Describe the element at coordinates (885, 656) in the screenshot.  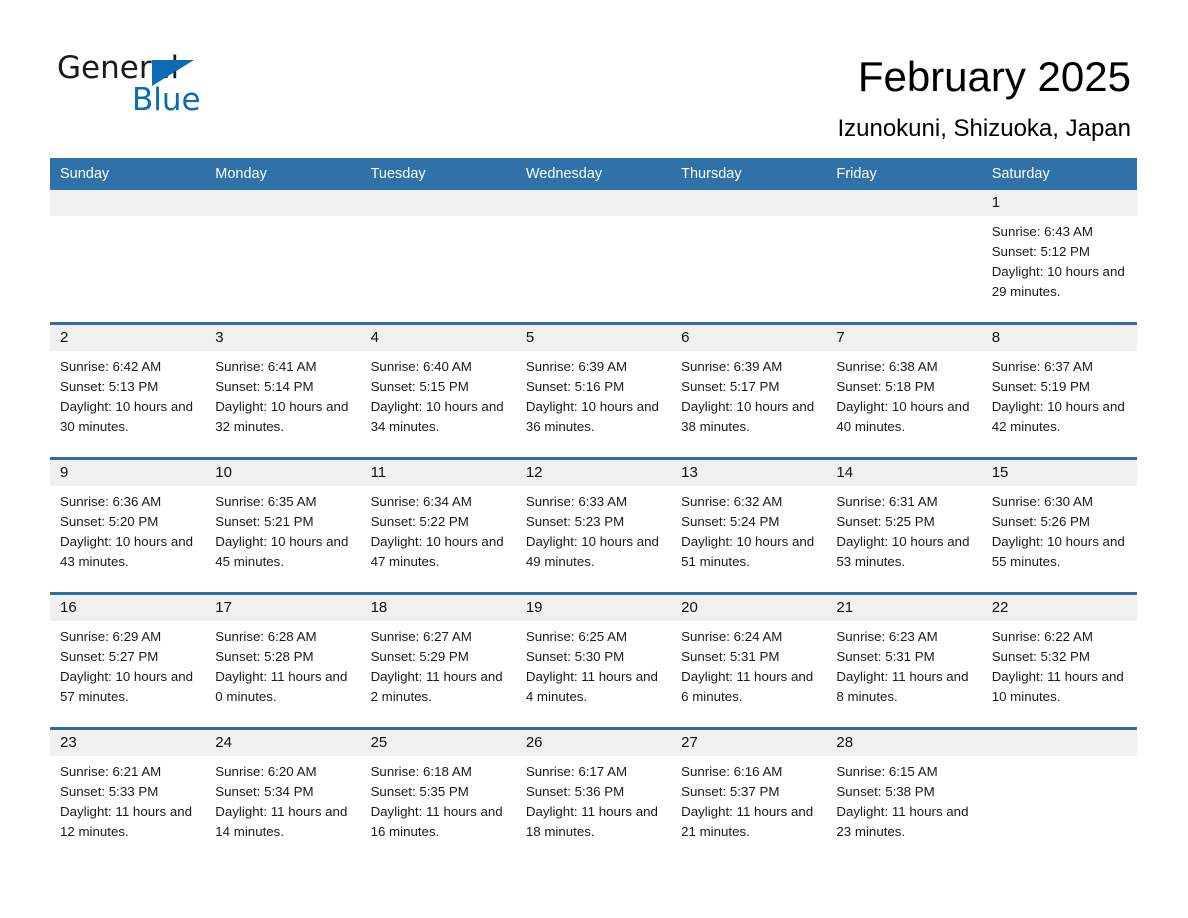
I see `sunset-text: Sunset: 5:31 PM` at that location.